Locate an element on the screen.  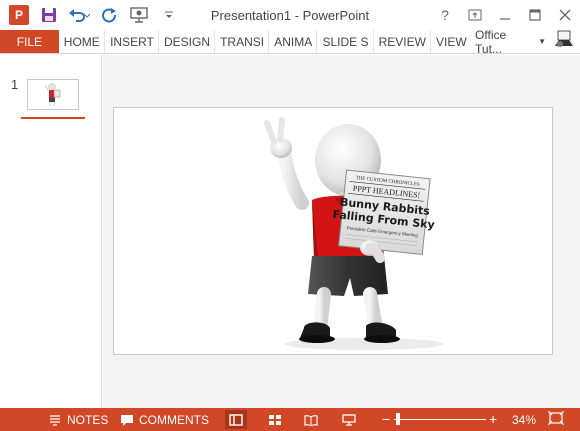
window-controls: ? is located at coordinates (505, 15).